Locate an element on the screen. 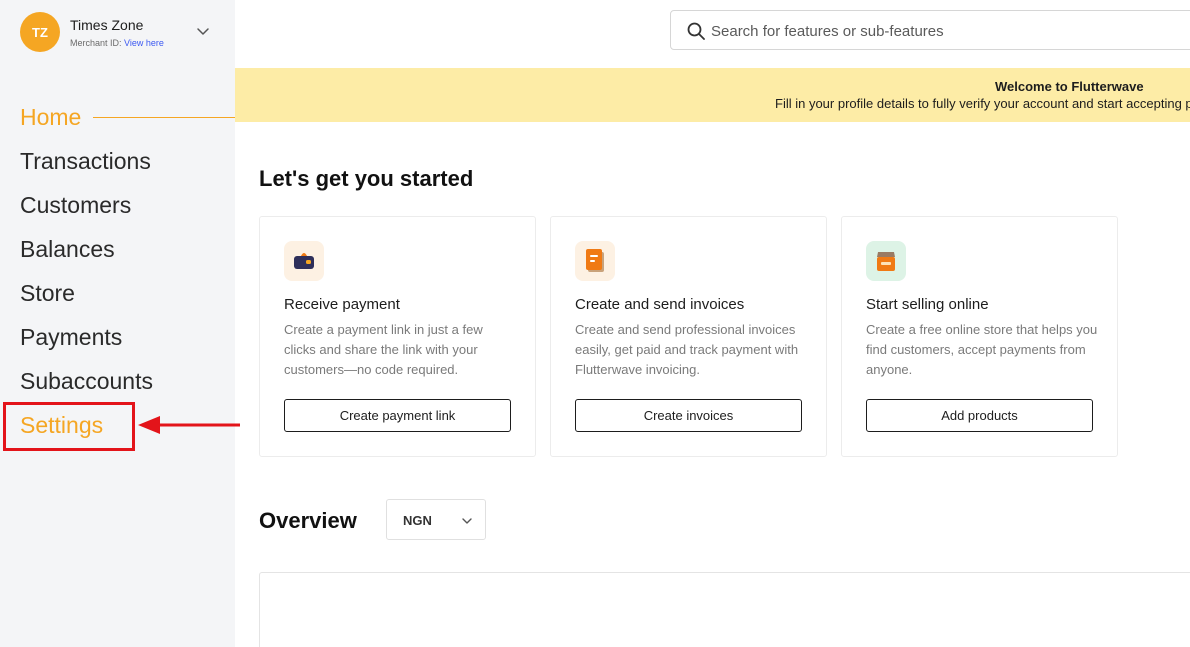  sidebar-item-label: Store is located at coordinates (47, 293).